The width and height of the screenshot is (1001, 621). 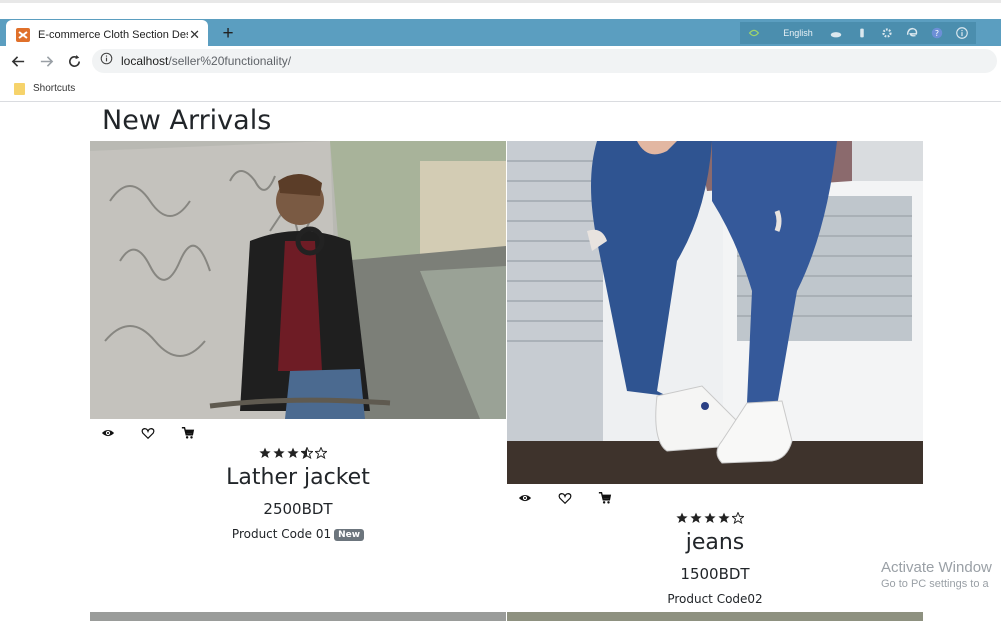 I want to click on product-price: 1500BDT, so click(x=715, y=574).